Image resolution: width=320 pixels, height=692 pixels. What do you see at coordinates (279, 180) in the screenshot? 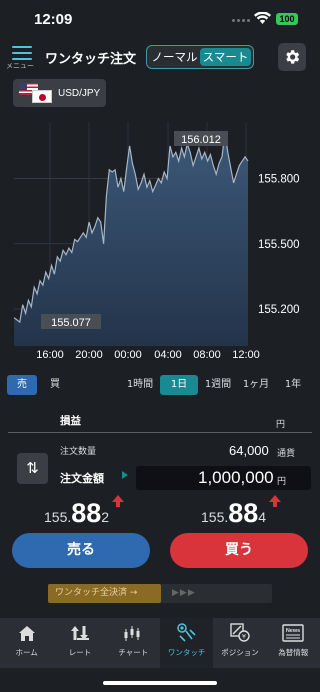
I see `y-tick-label: 155.800` at bounding box center [279, 180].